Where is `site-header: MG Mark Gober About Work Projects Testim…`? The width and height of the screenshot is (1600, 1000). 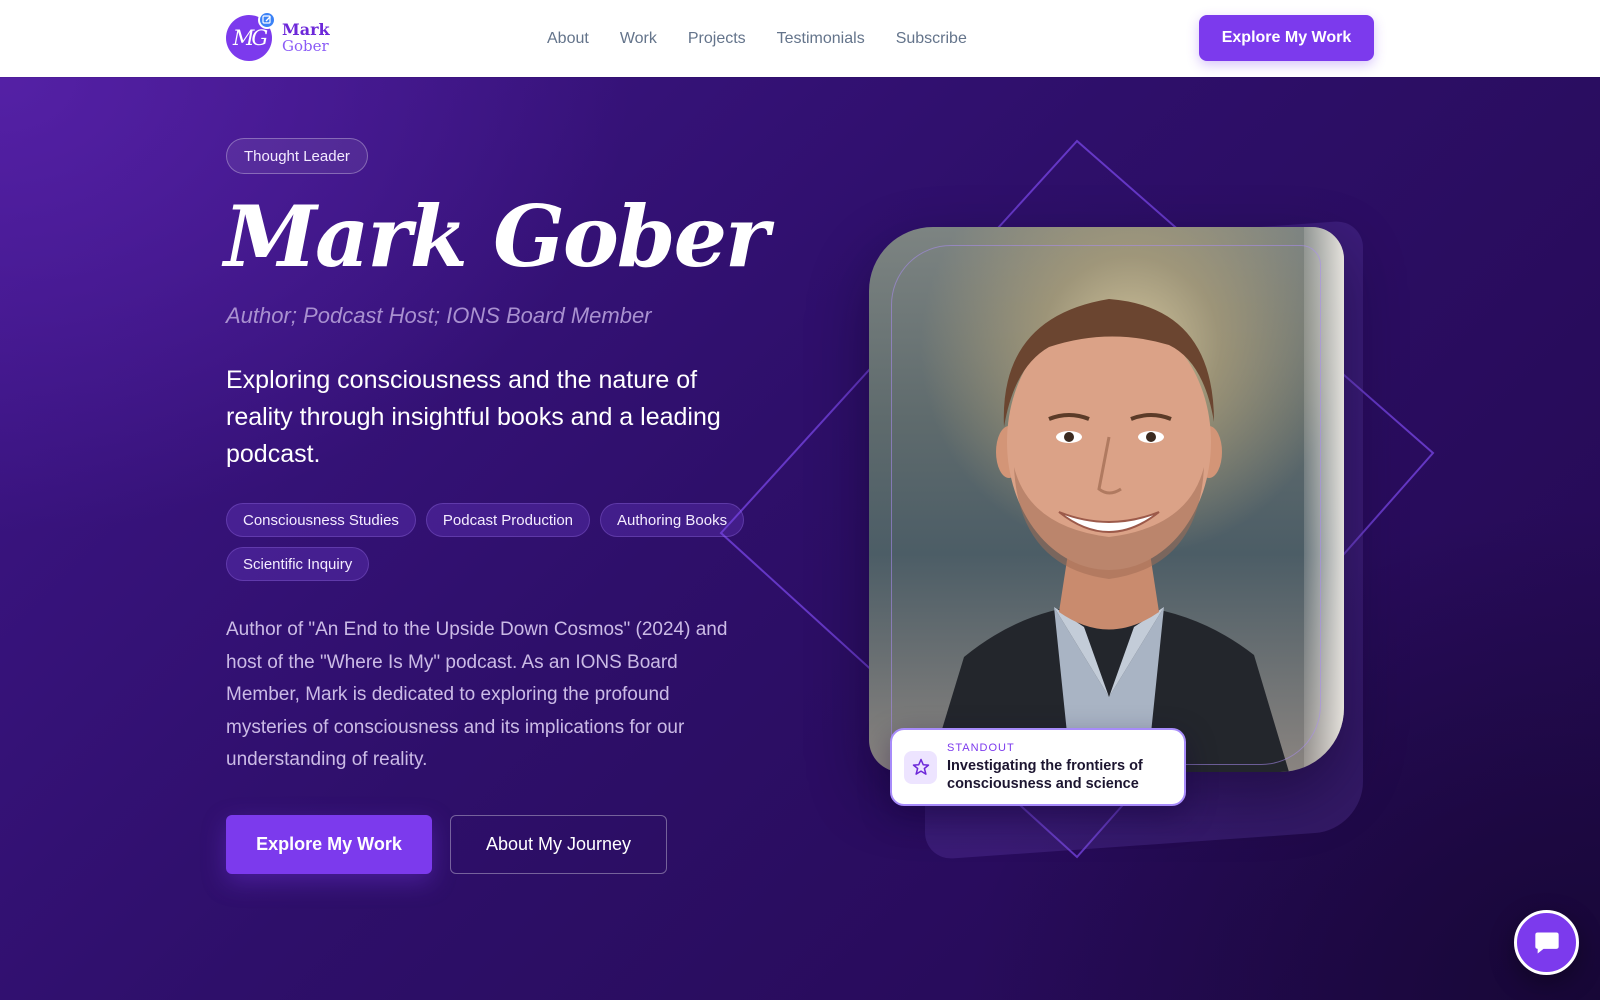
site-header: MG Mark Gober About Work Projects Testim… is located at coordinates (800, 38).